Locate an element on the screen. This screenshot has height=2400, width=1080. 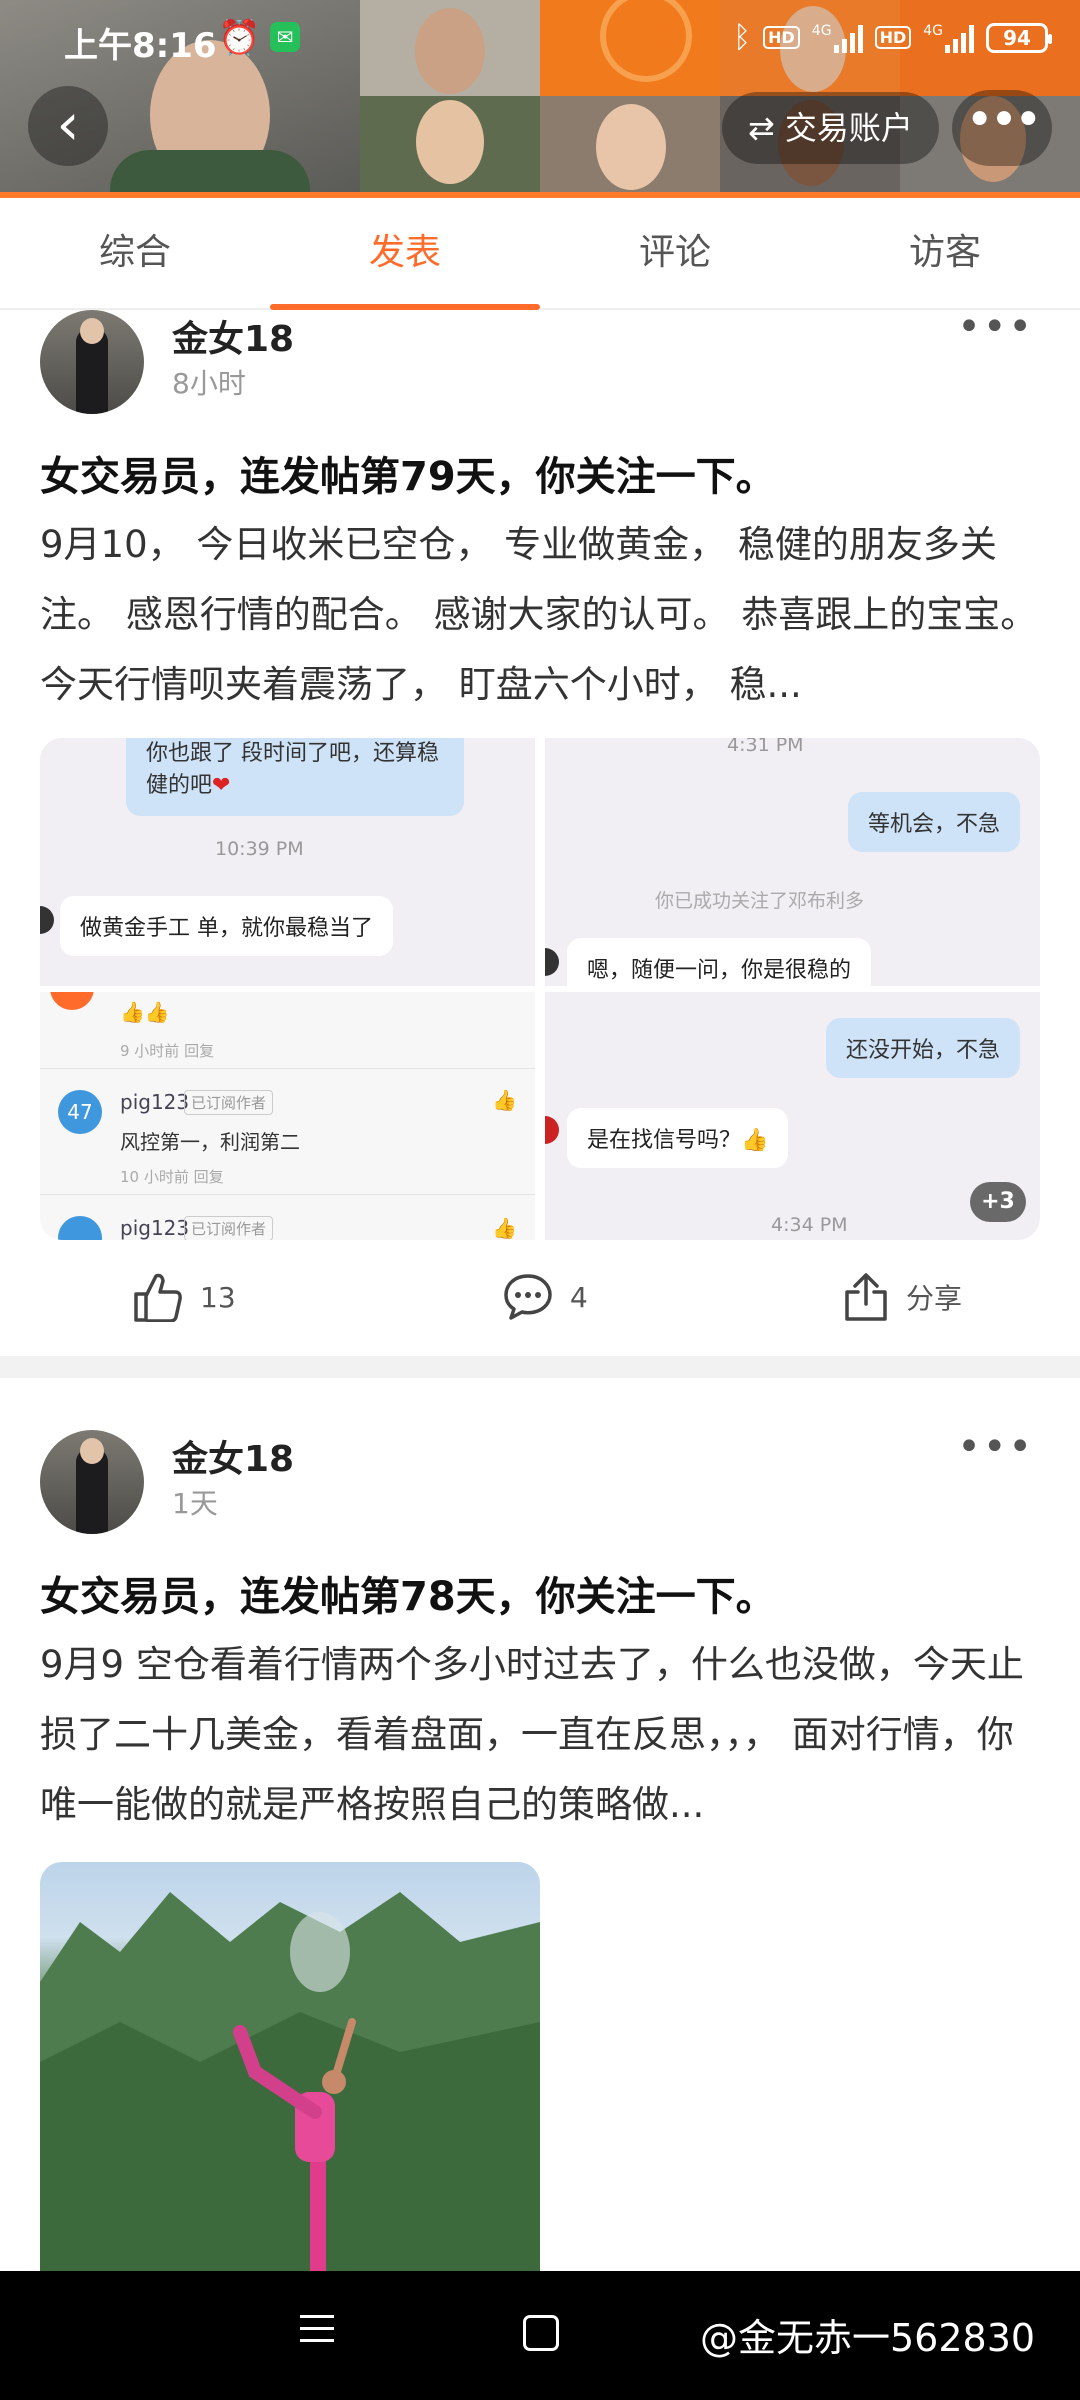
tab-visitors: 访客 is located at coordinates (945, 253).